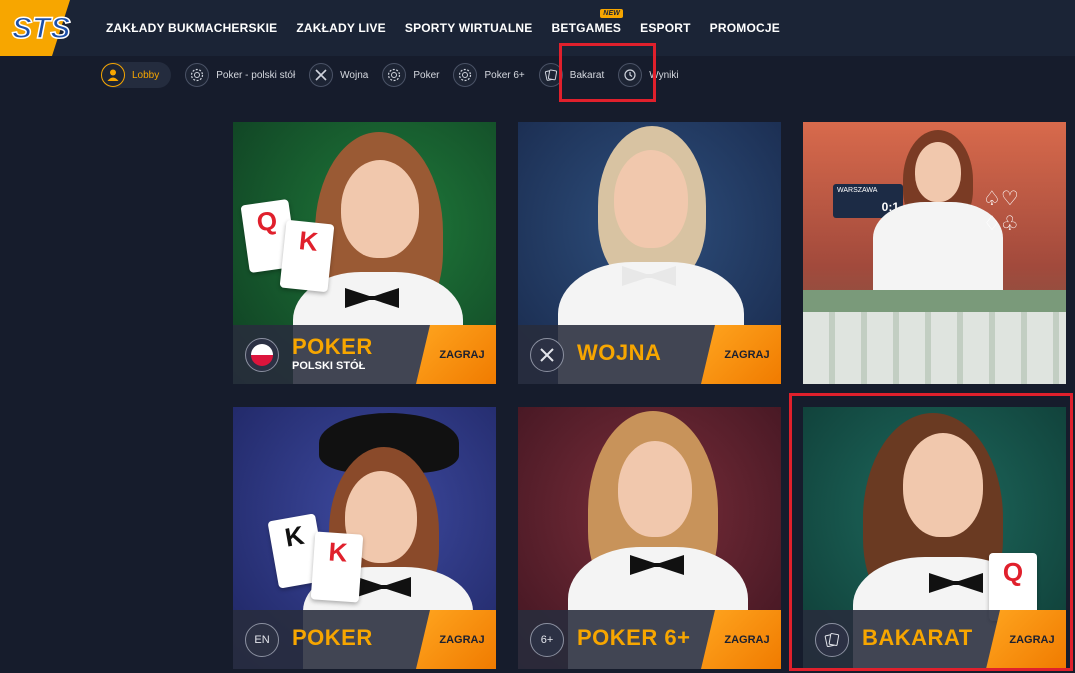 The height and width of the screenshot is (673, 1075). I want to click on subnav-poker-polski-stol: Poker - polski stół, so click(240, 75).